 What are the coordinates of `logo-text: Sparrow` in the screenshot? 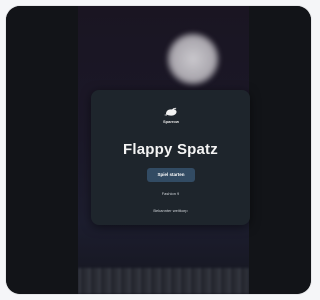 It's located at (170, 121).